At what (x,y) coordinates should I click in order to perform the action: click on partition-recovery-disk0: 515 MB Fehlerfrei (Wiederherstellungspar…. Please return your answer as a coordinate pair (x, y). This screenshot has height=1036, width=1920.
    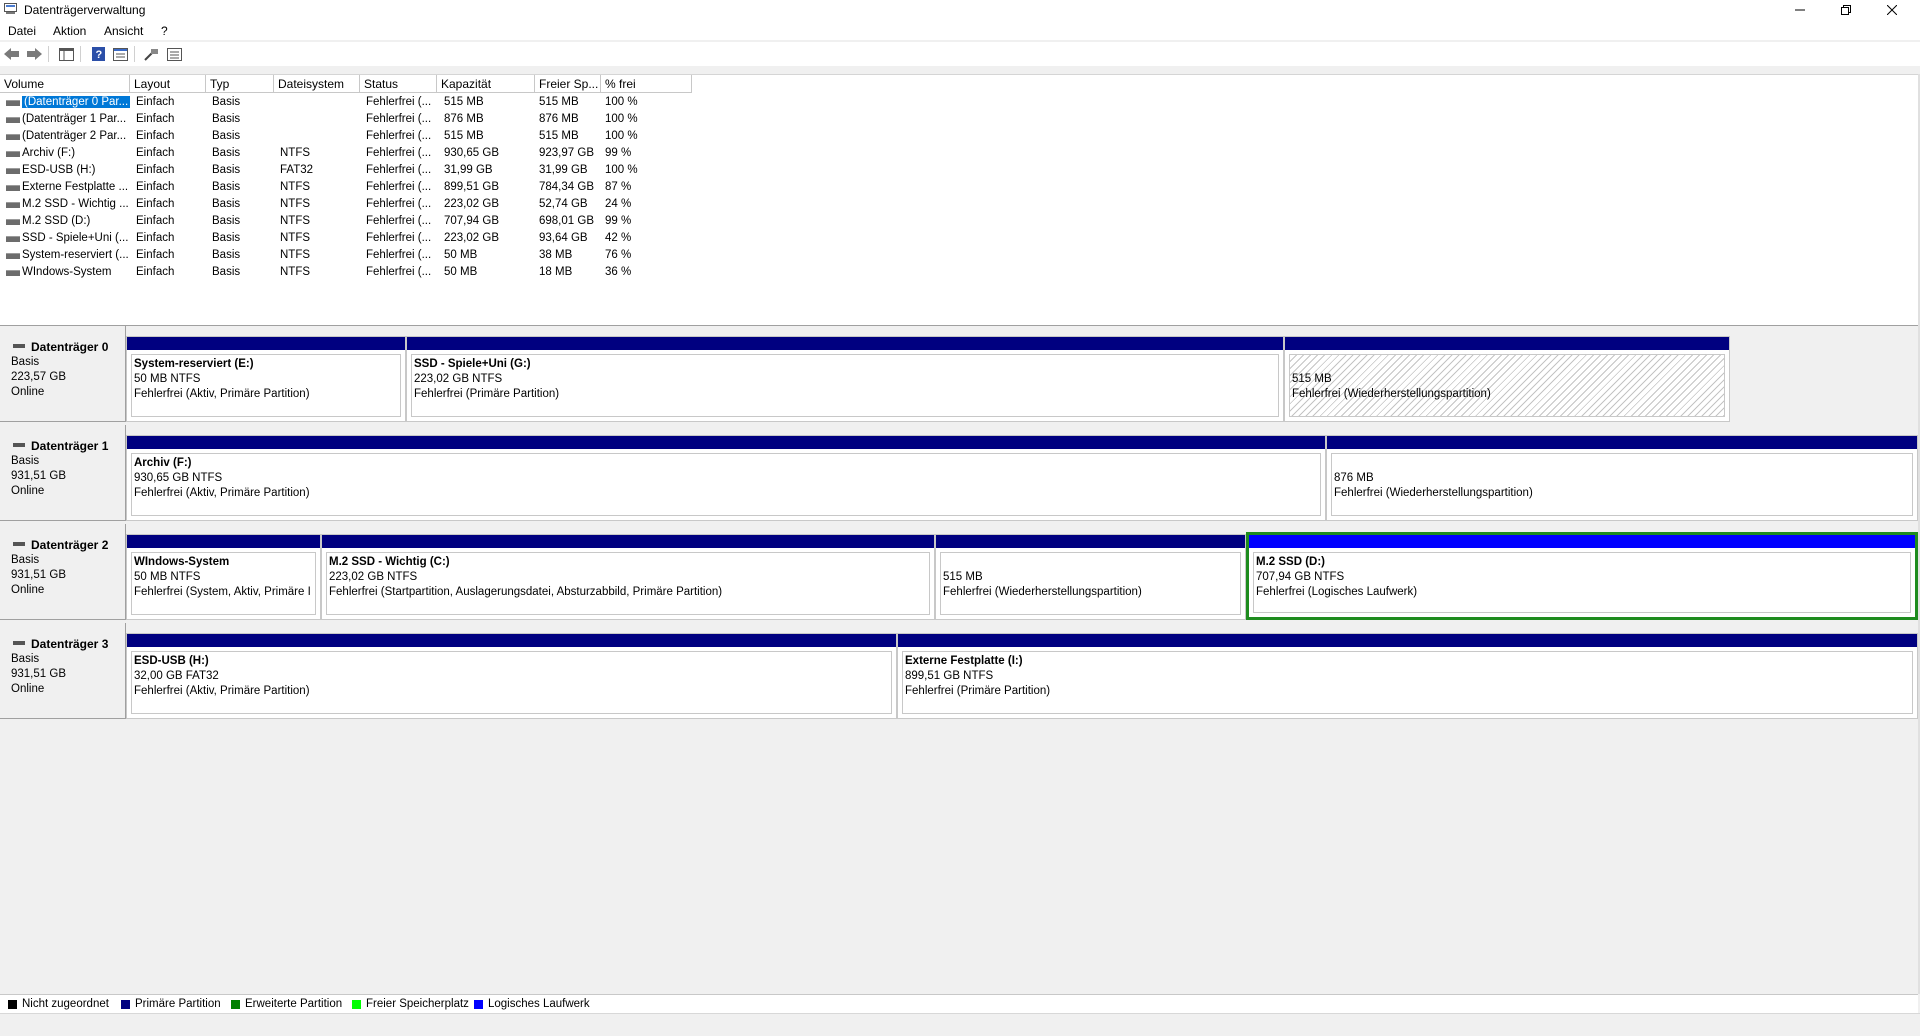
    Looking at the image, I should click on (1507, 379).